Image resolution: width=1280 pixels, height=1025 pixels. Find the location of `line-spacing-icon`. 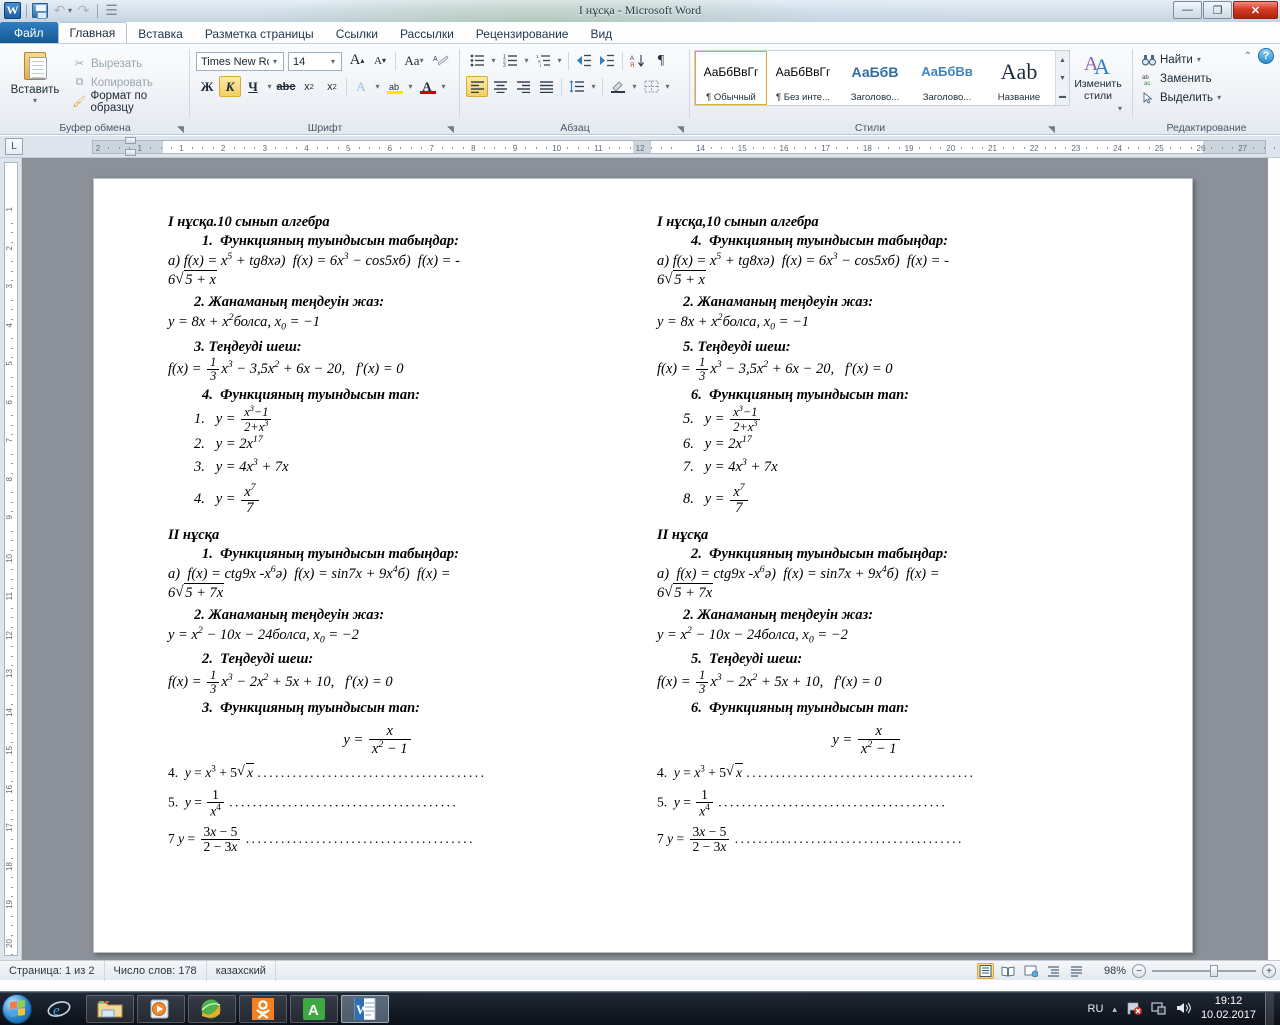

line-spacing-icon is located at coordinates (577, 86).